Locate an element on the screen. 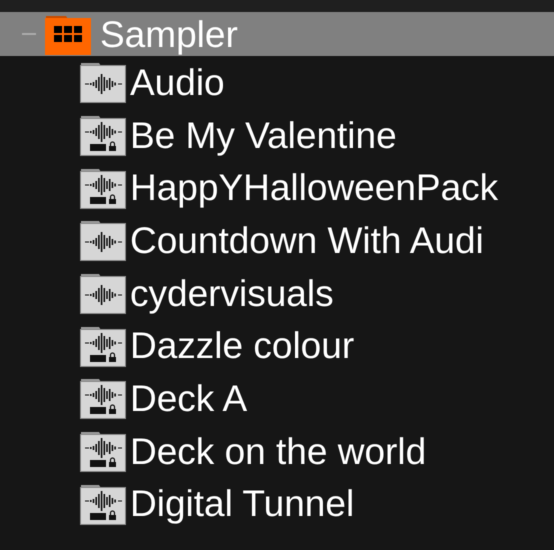 This screenshot has height=550, width=554. tree-item: cydervisuals is located at coordinates (277, 293).